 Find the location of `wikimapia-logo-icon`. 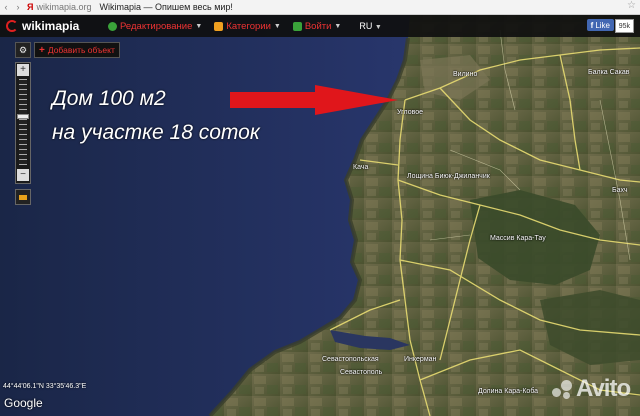

wikimapia-logo-icon is located at coordinates (12, 26).